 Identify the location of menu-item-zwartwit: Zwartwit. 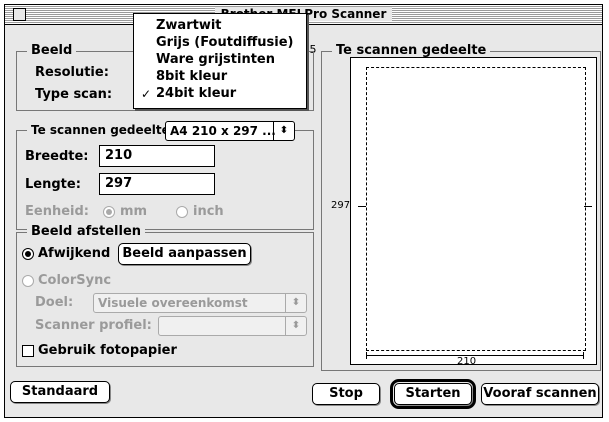
(189, 26).